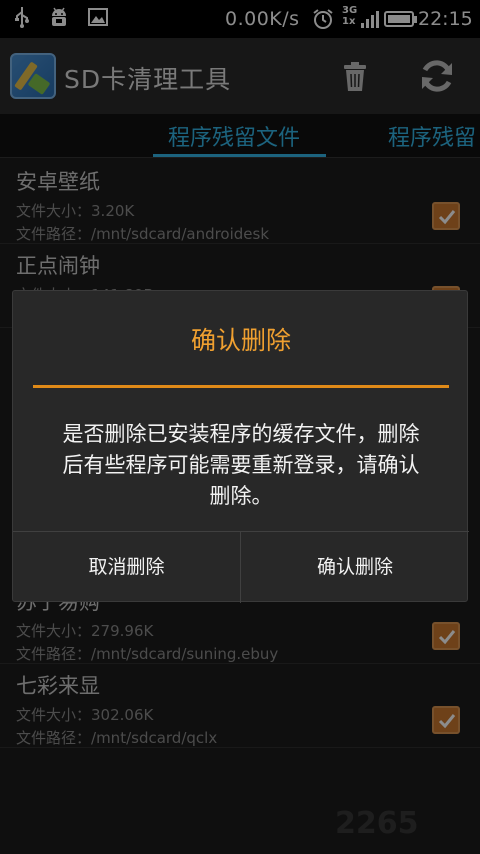  What do you see at coordinates (127, 567) in the screenshot?
I see `cancel-delete-button: 取消删除` at bounding box center [127, 567].